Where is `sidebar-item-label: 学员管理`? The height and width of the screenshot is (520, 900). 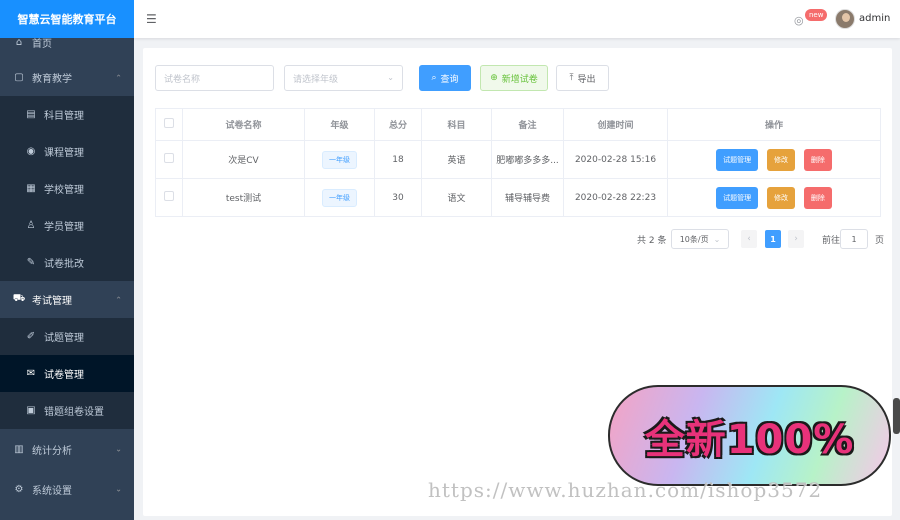
sidebar-item-label: 学员管理 is located at coordinates (64, 227).